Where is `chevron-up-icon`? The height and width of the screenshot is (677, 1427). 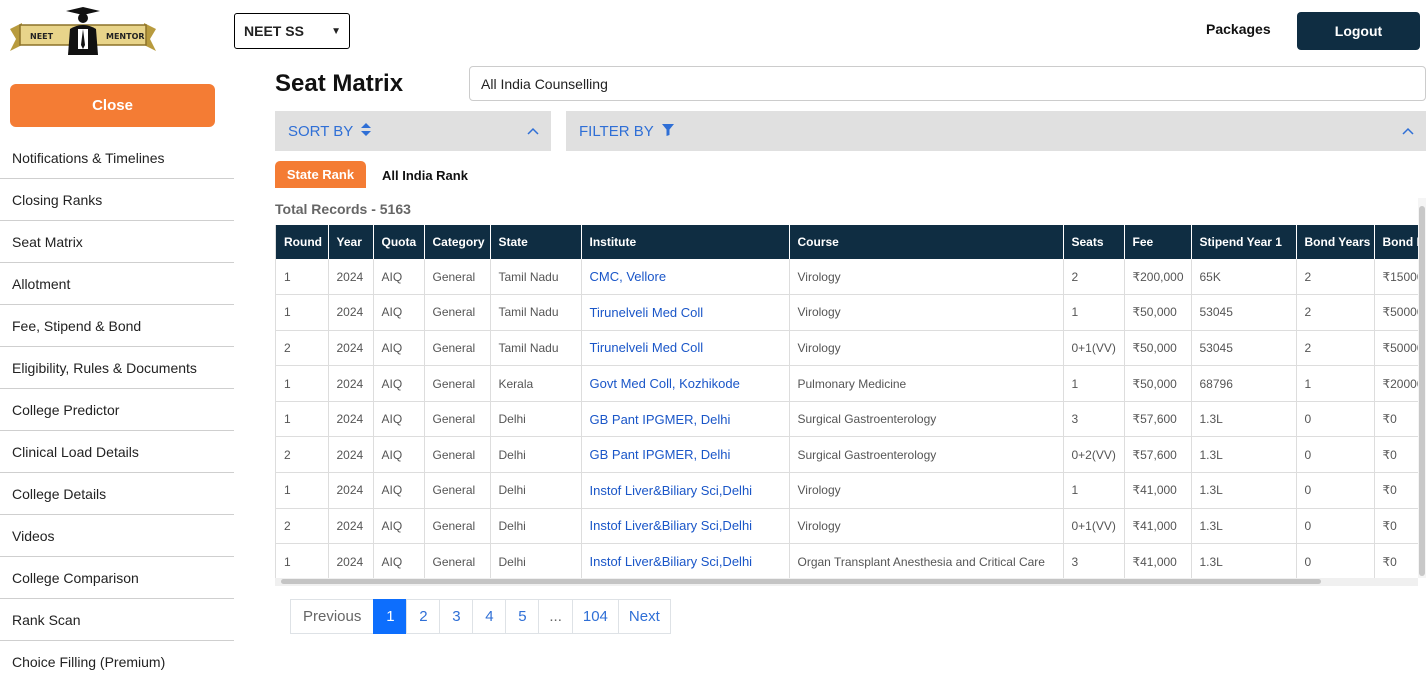 chevron-up-icon is located at coordinates (1408, 128).